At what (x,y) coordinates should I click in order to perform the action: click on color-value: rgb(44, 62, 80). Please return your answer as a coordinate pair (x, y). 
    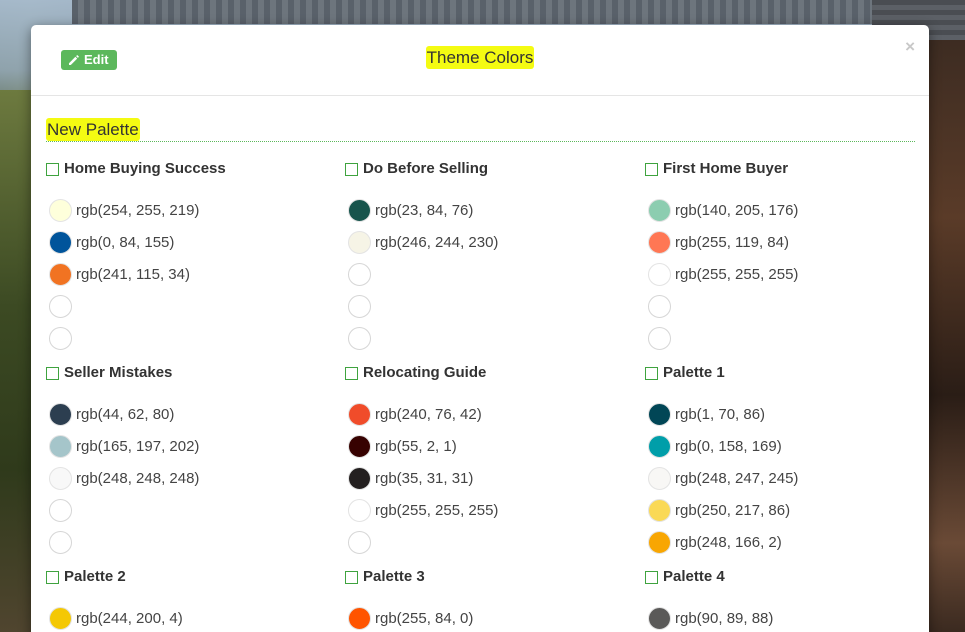
    Looking at the image, I should click on (125, 414).